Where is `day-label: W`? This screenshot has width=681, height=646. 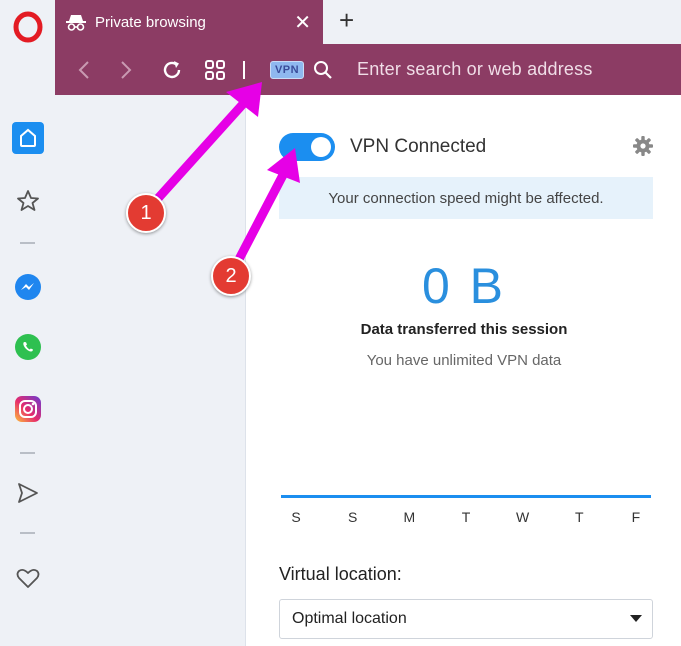 day-label: W is located at coordinates (523, 517).